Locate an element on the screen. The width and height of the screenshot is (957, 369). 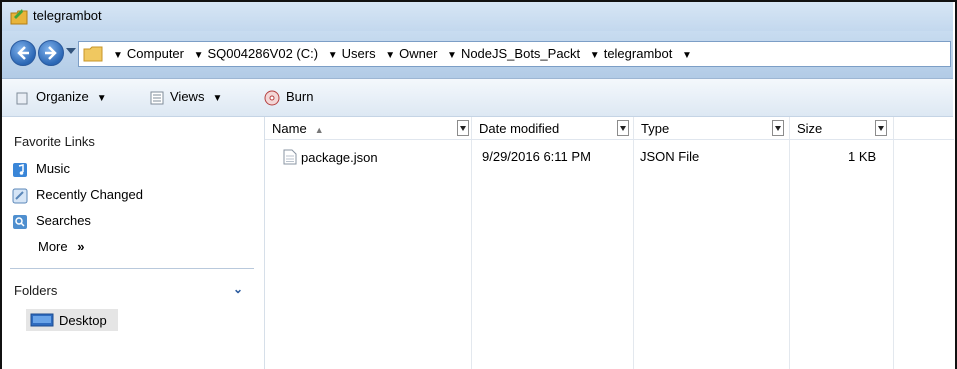
sort-ascending-icon: ▲ is located at coordinates (319, 130).